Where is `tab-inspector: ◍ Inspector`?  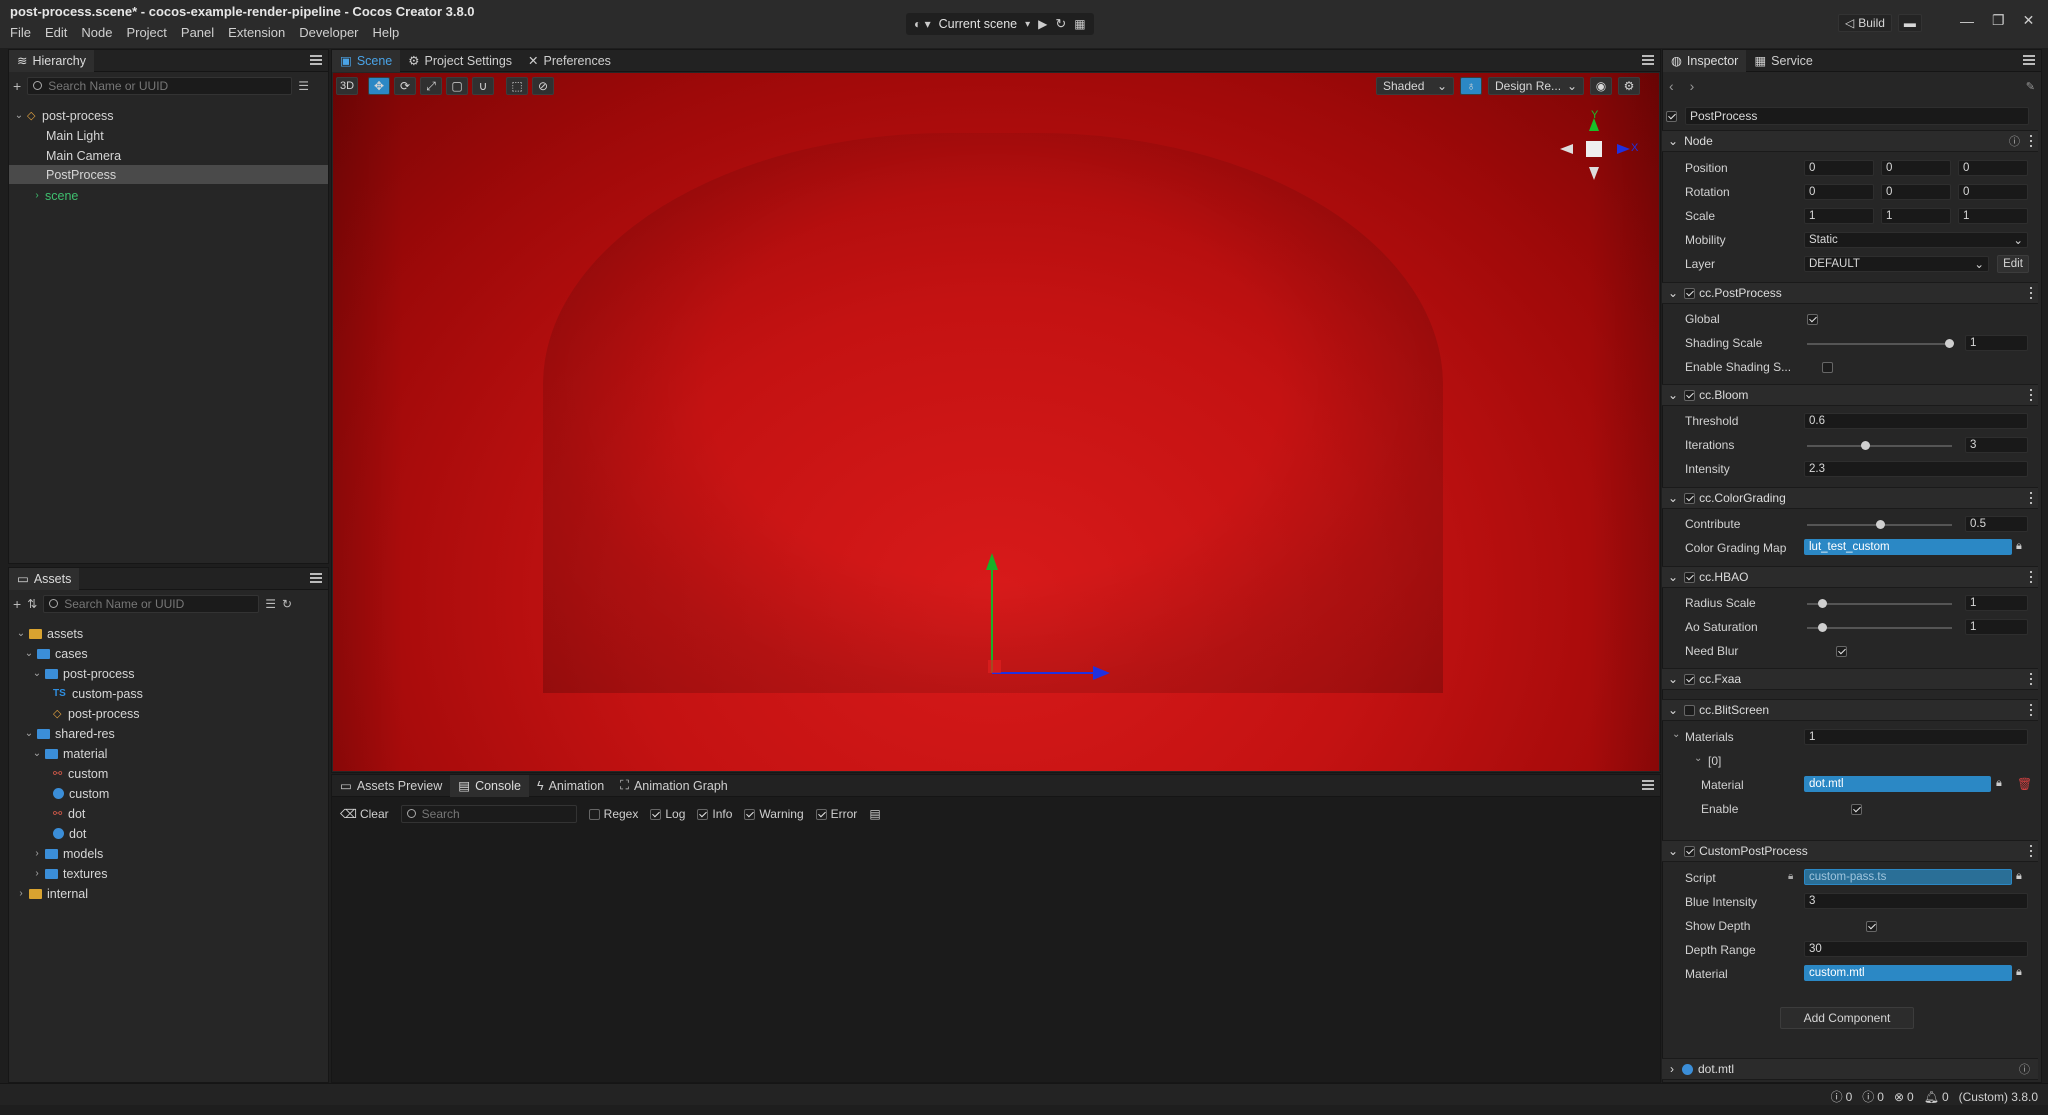 tab-inspector: ◍ Inspector is located at coordinates (1705, 60).